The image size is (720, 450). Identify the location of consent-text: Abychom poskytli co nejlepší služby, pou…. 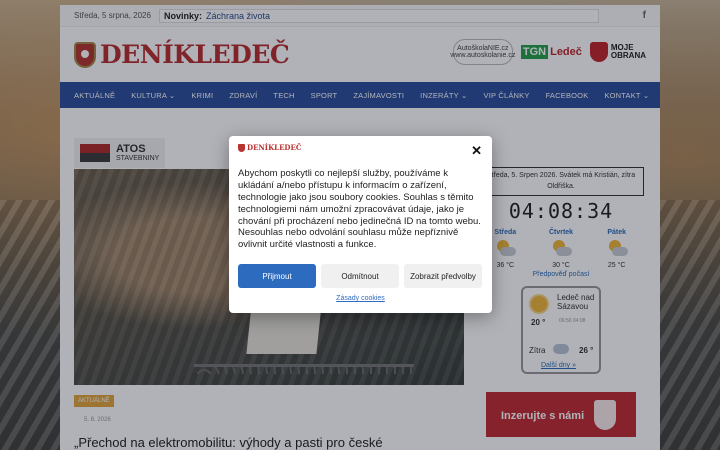
(359, 209).